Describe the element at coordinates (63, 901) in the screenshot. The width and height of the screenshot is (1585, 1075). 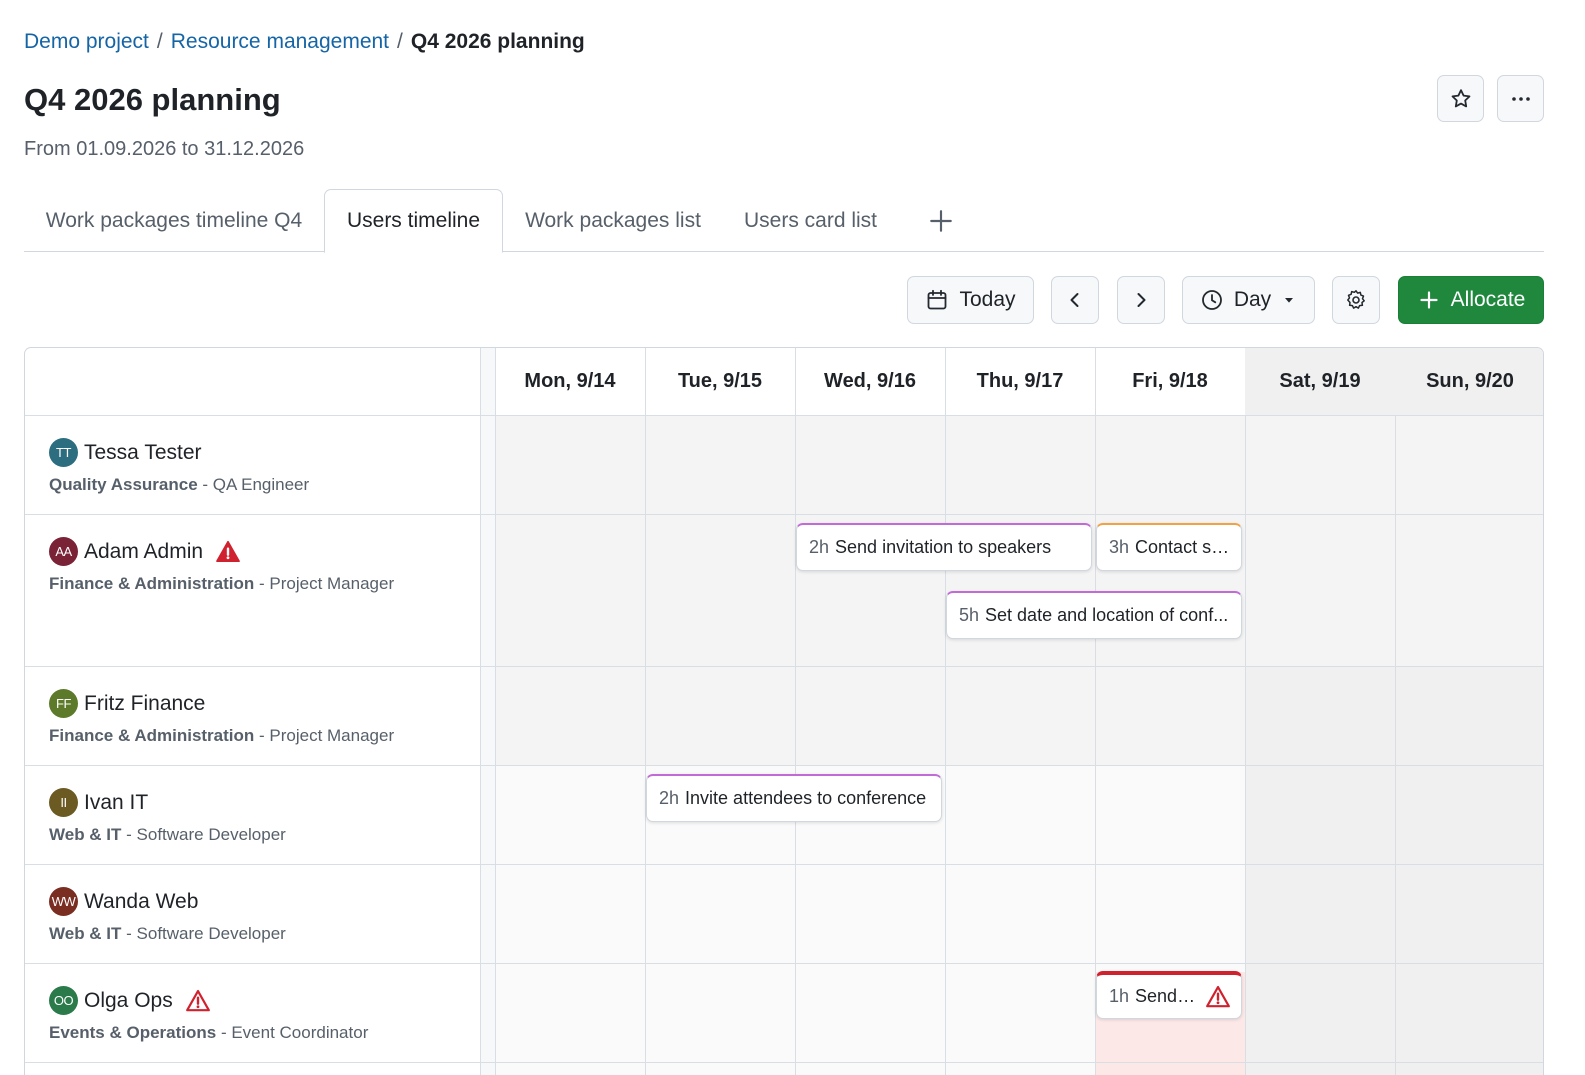
I see `avatar: WW` at that location.